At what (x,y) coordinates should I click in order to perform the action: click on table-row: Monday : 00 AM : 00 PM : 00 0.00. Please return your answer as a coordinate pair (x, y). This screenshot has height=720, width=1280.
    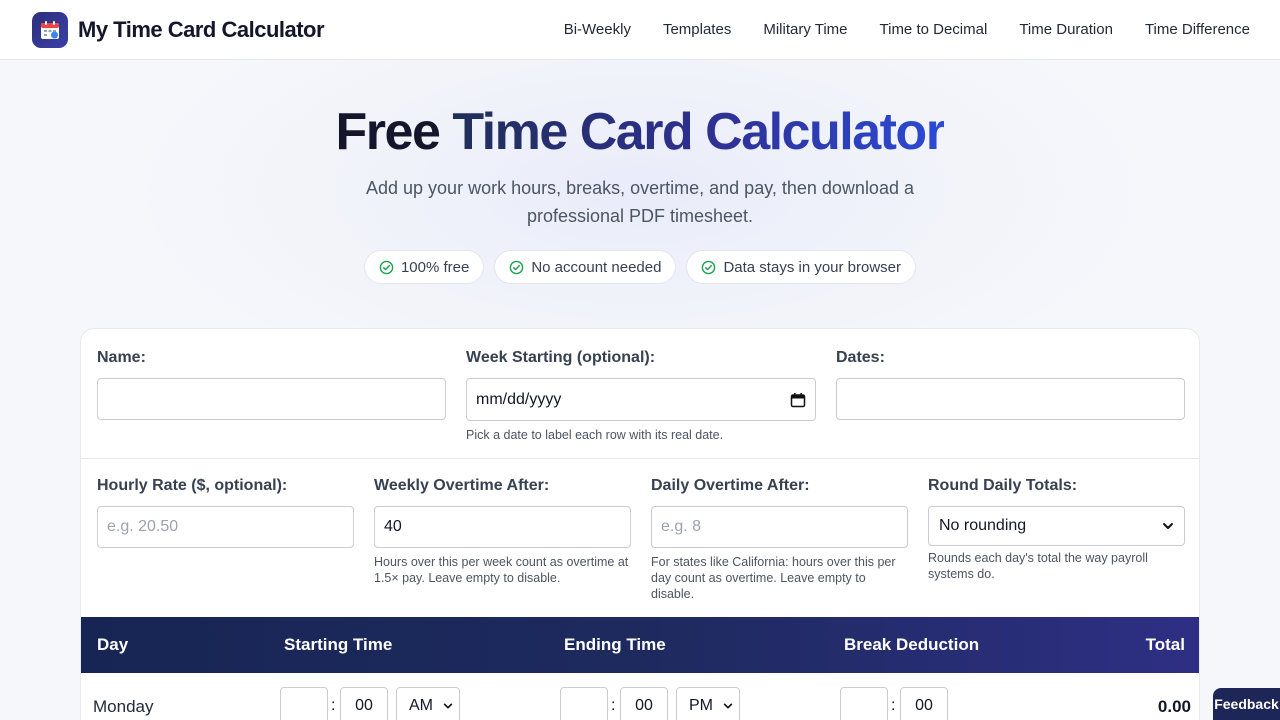
    Looking at the image, I should click on (640, 696).